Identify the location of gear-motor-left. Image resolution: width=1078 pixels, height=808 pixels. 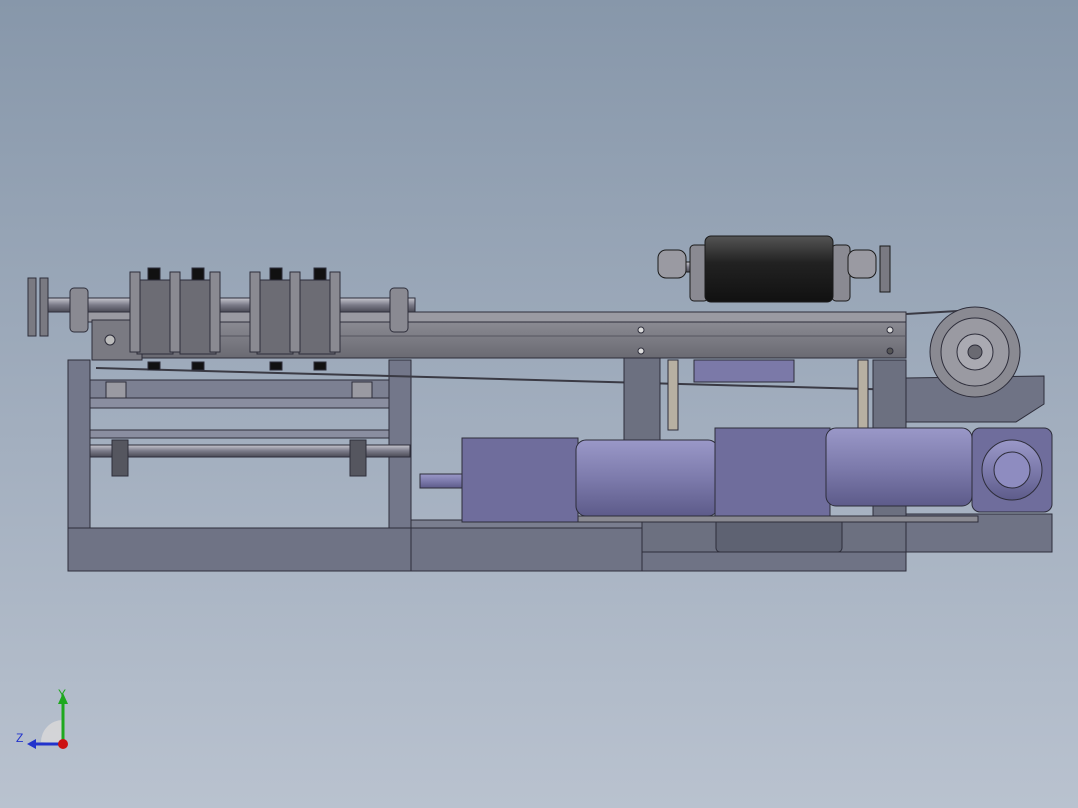
(569, 480).